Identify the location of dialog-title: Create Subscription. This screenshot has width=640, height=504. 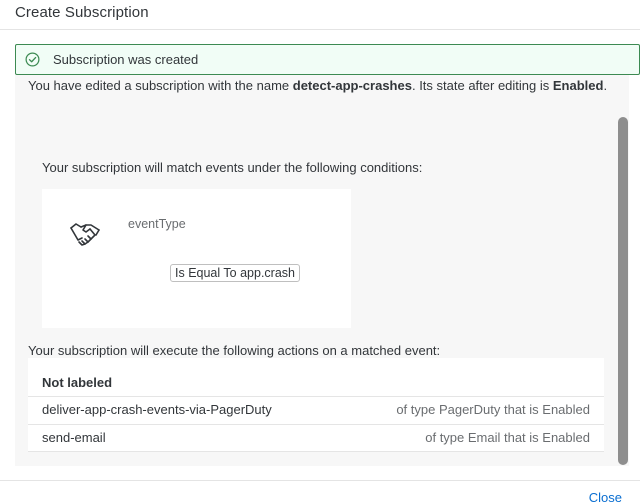
(82, 12).